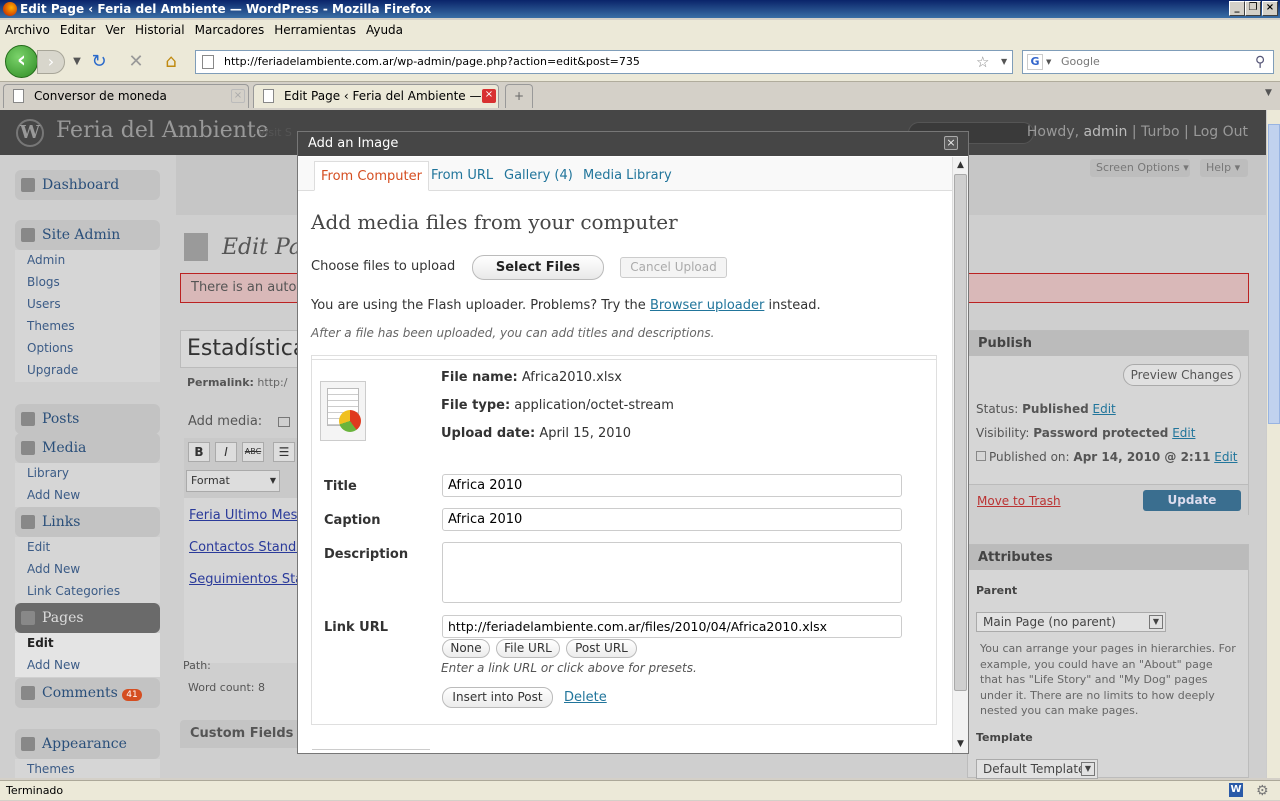 This screenshot has height=801, width=1280. Describe the element at coordinates (53, 665) in the screenshot. I see `submenu-add-new-page: Add New` at that location.